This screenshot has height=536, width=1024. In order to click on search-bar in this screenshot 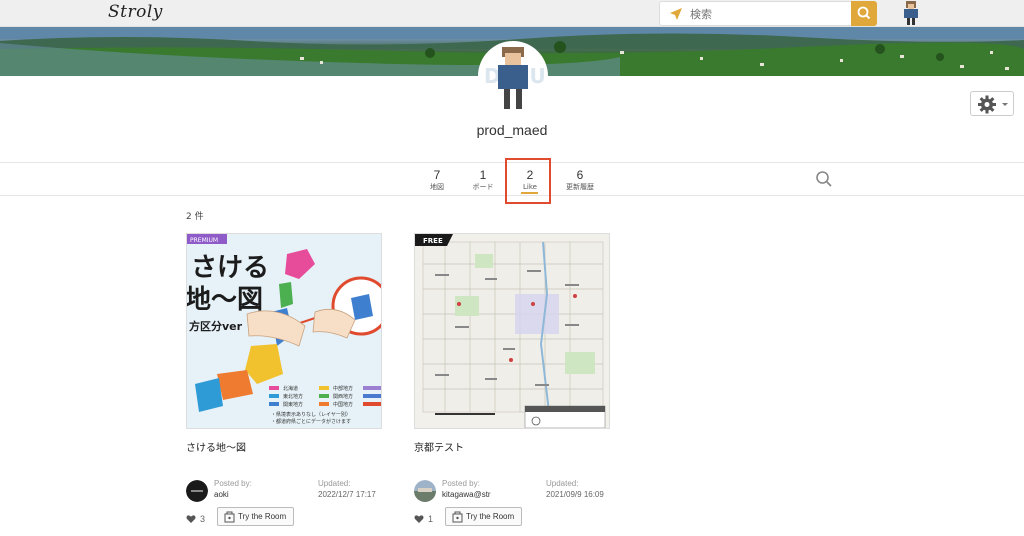, I will do `click(768, 13)`.